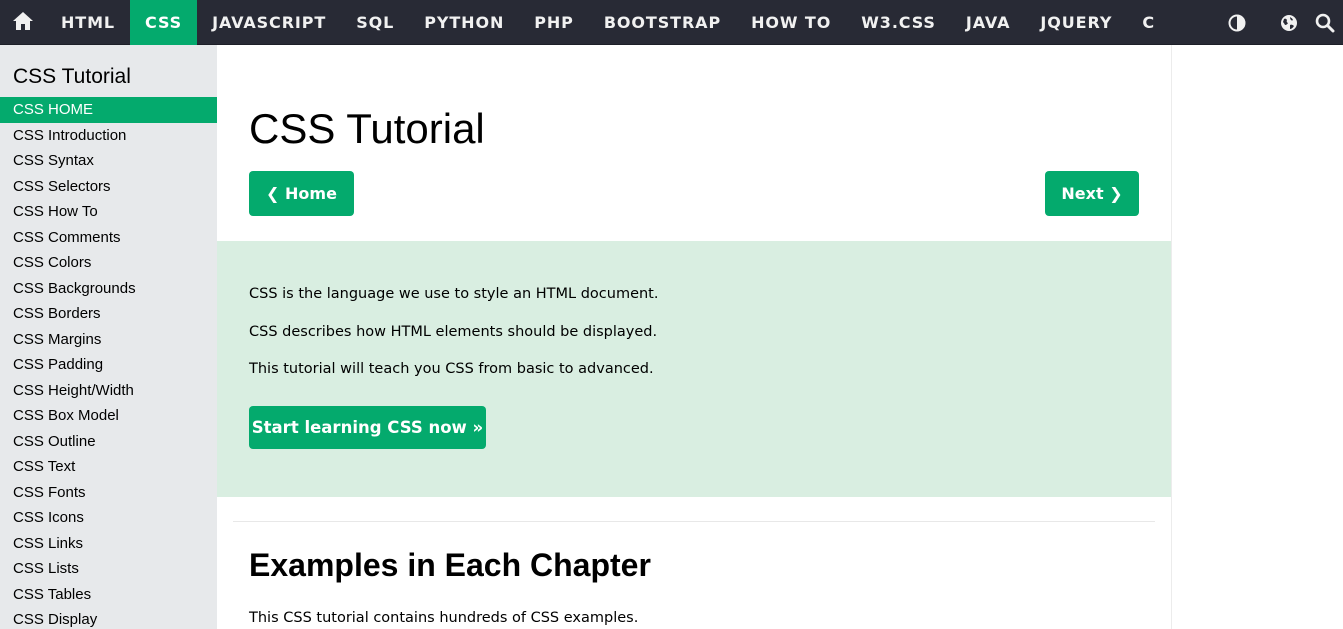 This screenshot has height=629, width=1343. Describe the element at coordinates (1076, 22) in the screenshot. I see `nav-item-jquery: JQUERY` at that location.